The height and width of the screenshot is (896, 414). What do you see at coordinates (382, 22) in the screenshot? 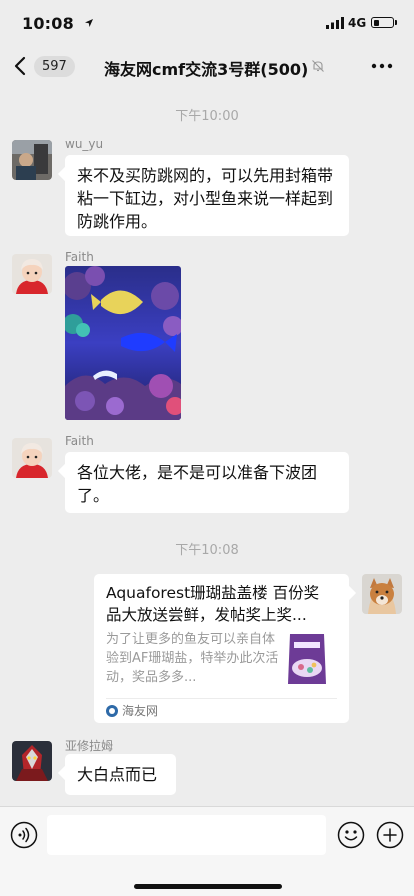
I see `battery-icon` at bounding box center [382, 22].